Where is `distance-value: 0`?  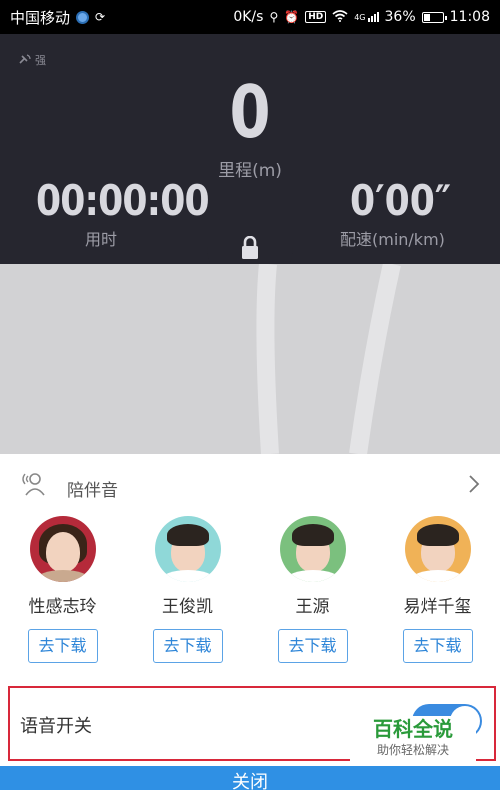
distance-value: 0 is located at coordinates (250, 112).